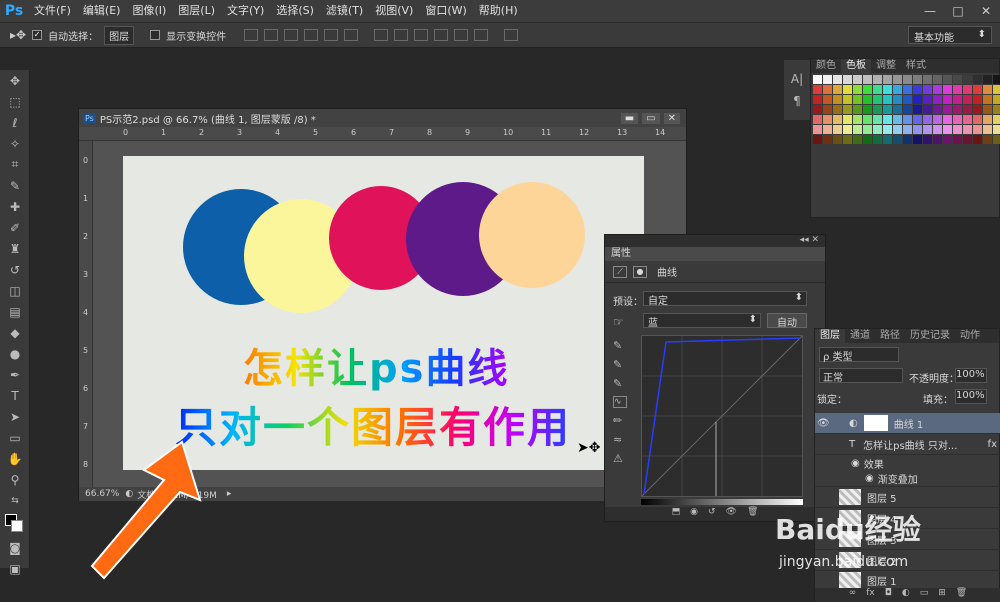 The height and width of the screenshot is (602, 1000). What do you see at coordinates (381, 35) in the screenshot?
I see `distribute-top-icon` at bounding box center [381, 35].